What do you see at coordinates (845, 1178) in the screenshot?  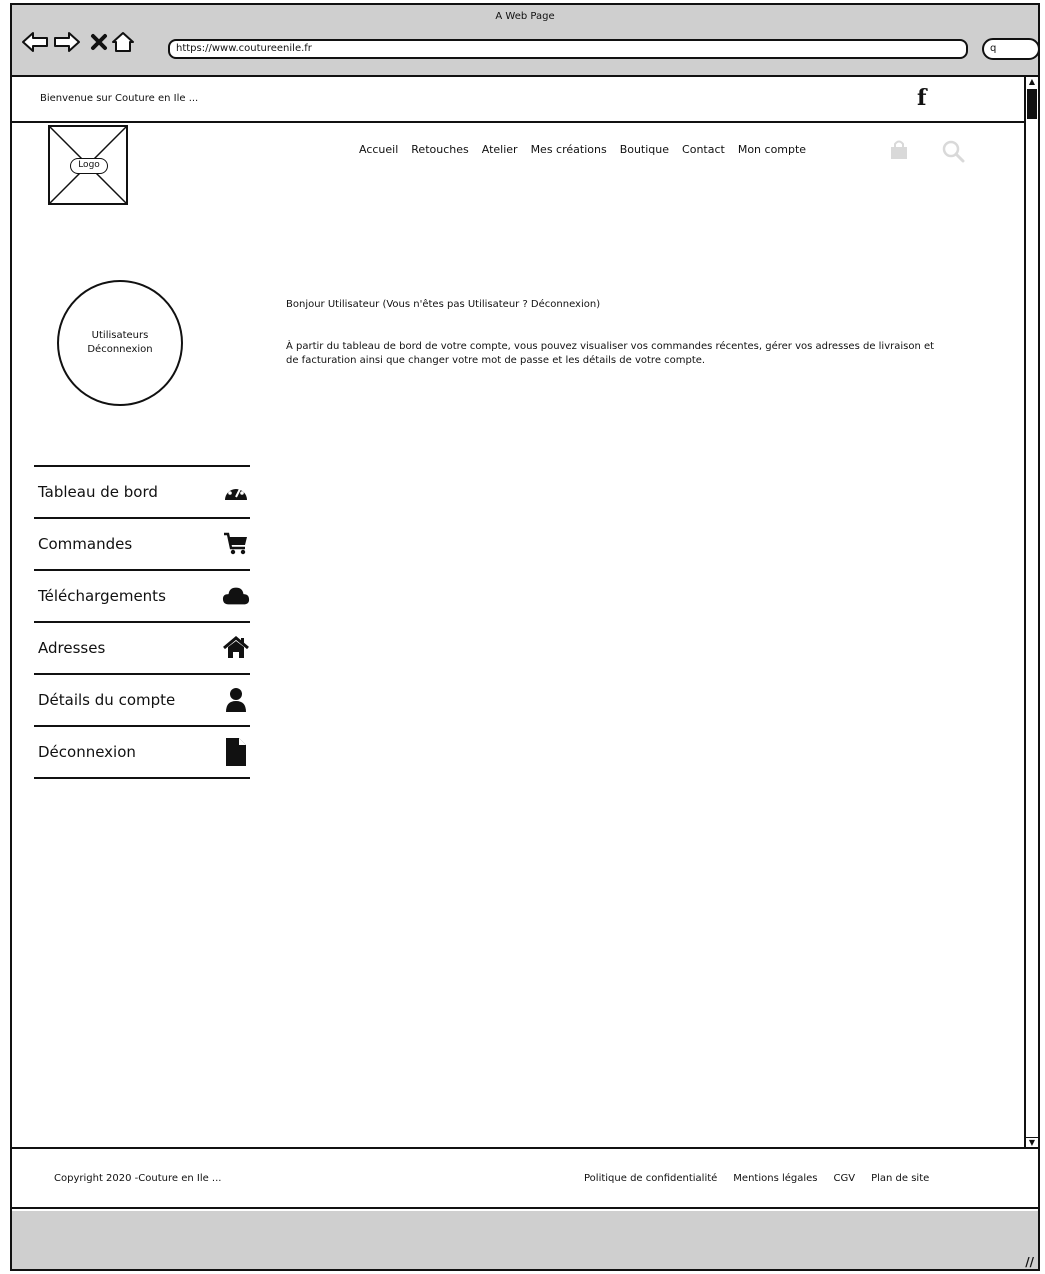 I see `footer-link-cgv: CGV` at bounding box center [845, 1178].